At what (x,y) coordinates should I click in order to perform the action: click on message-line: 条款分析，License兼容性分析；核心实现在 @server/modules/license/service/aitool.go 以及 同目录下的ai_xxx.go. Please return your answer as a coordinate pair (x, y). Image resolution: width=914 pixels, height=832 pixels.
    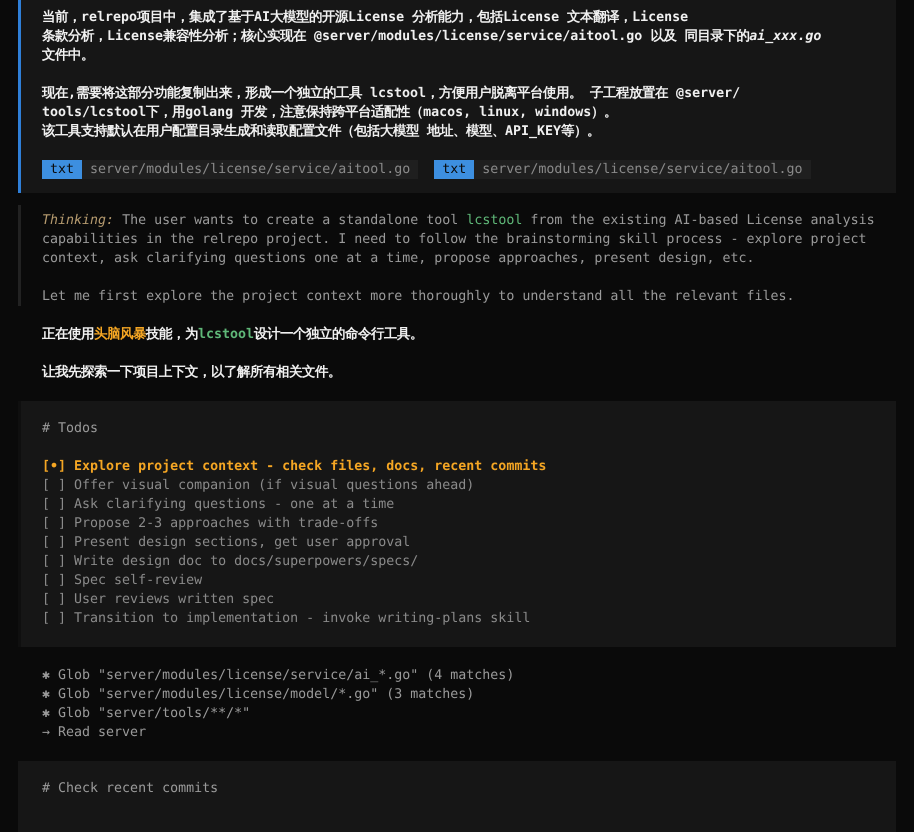
    Looking at the image, I should click on (432, 36).